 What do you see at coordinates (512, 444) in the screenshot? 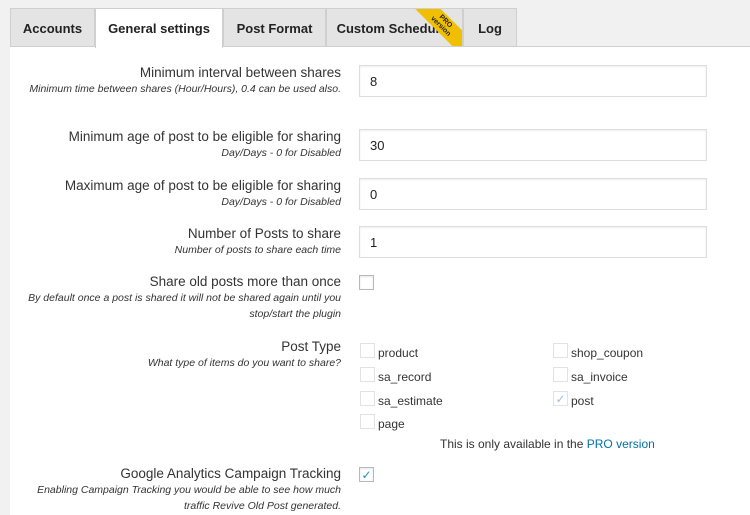
I see `pro-note-text: This is only available in the` at bounding box center [512, 444].